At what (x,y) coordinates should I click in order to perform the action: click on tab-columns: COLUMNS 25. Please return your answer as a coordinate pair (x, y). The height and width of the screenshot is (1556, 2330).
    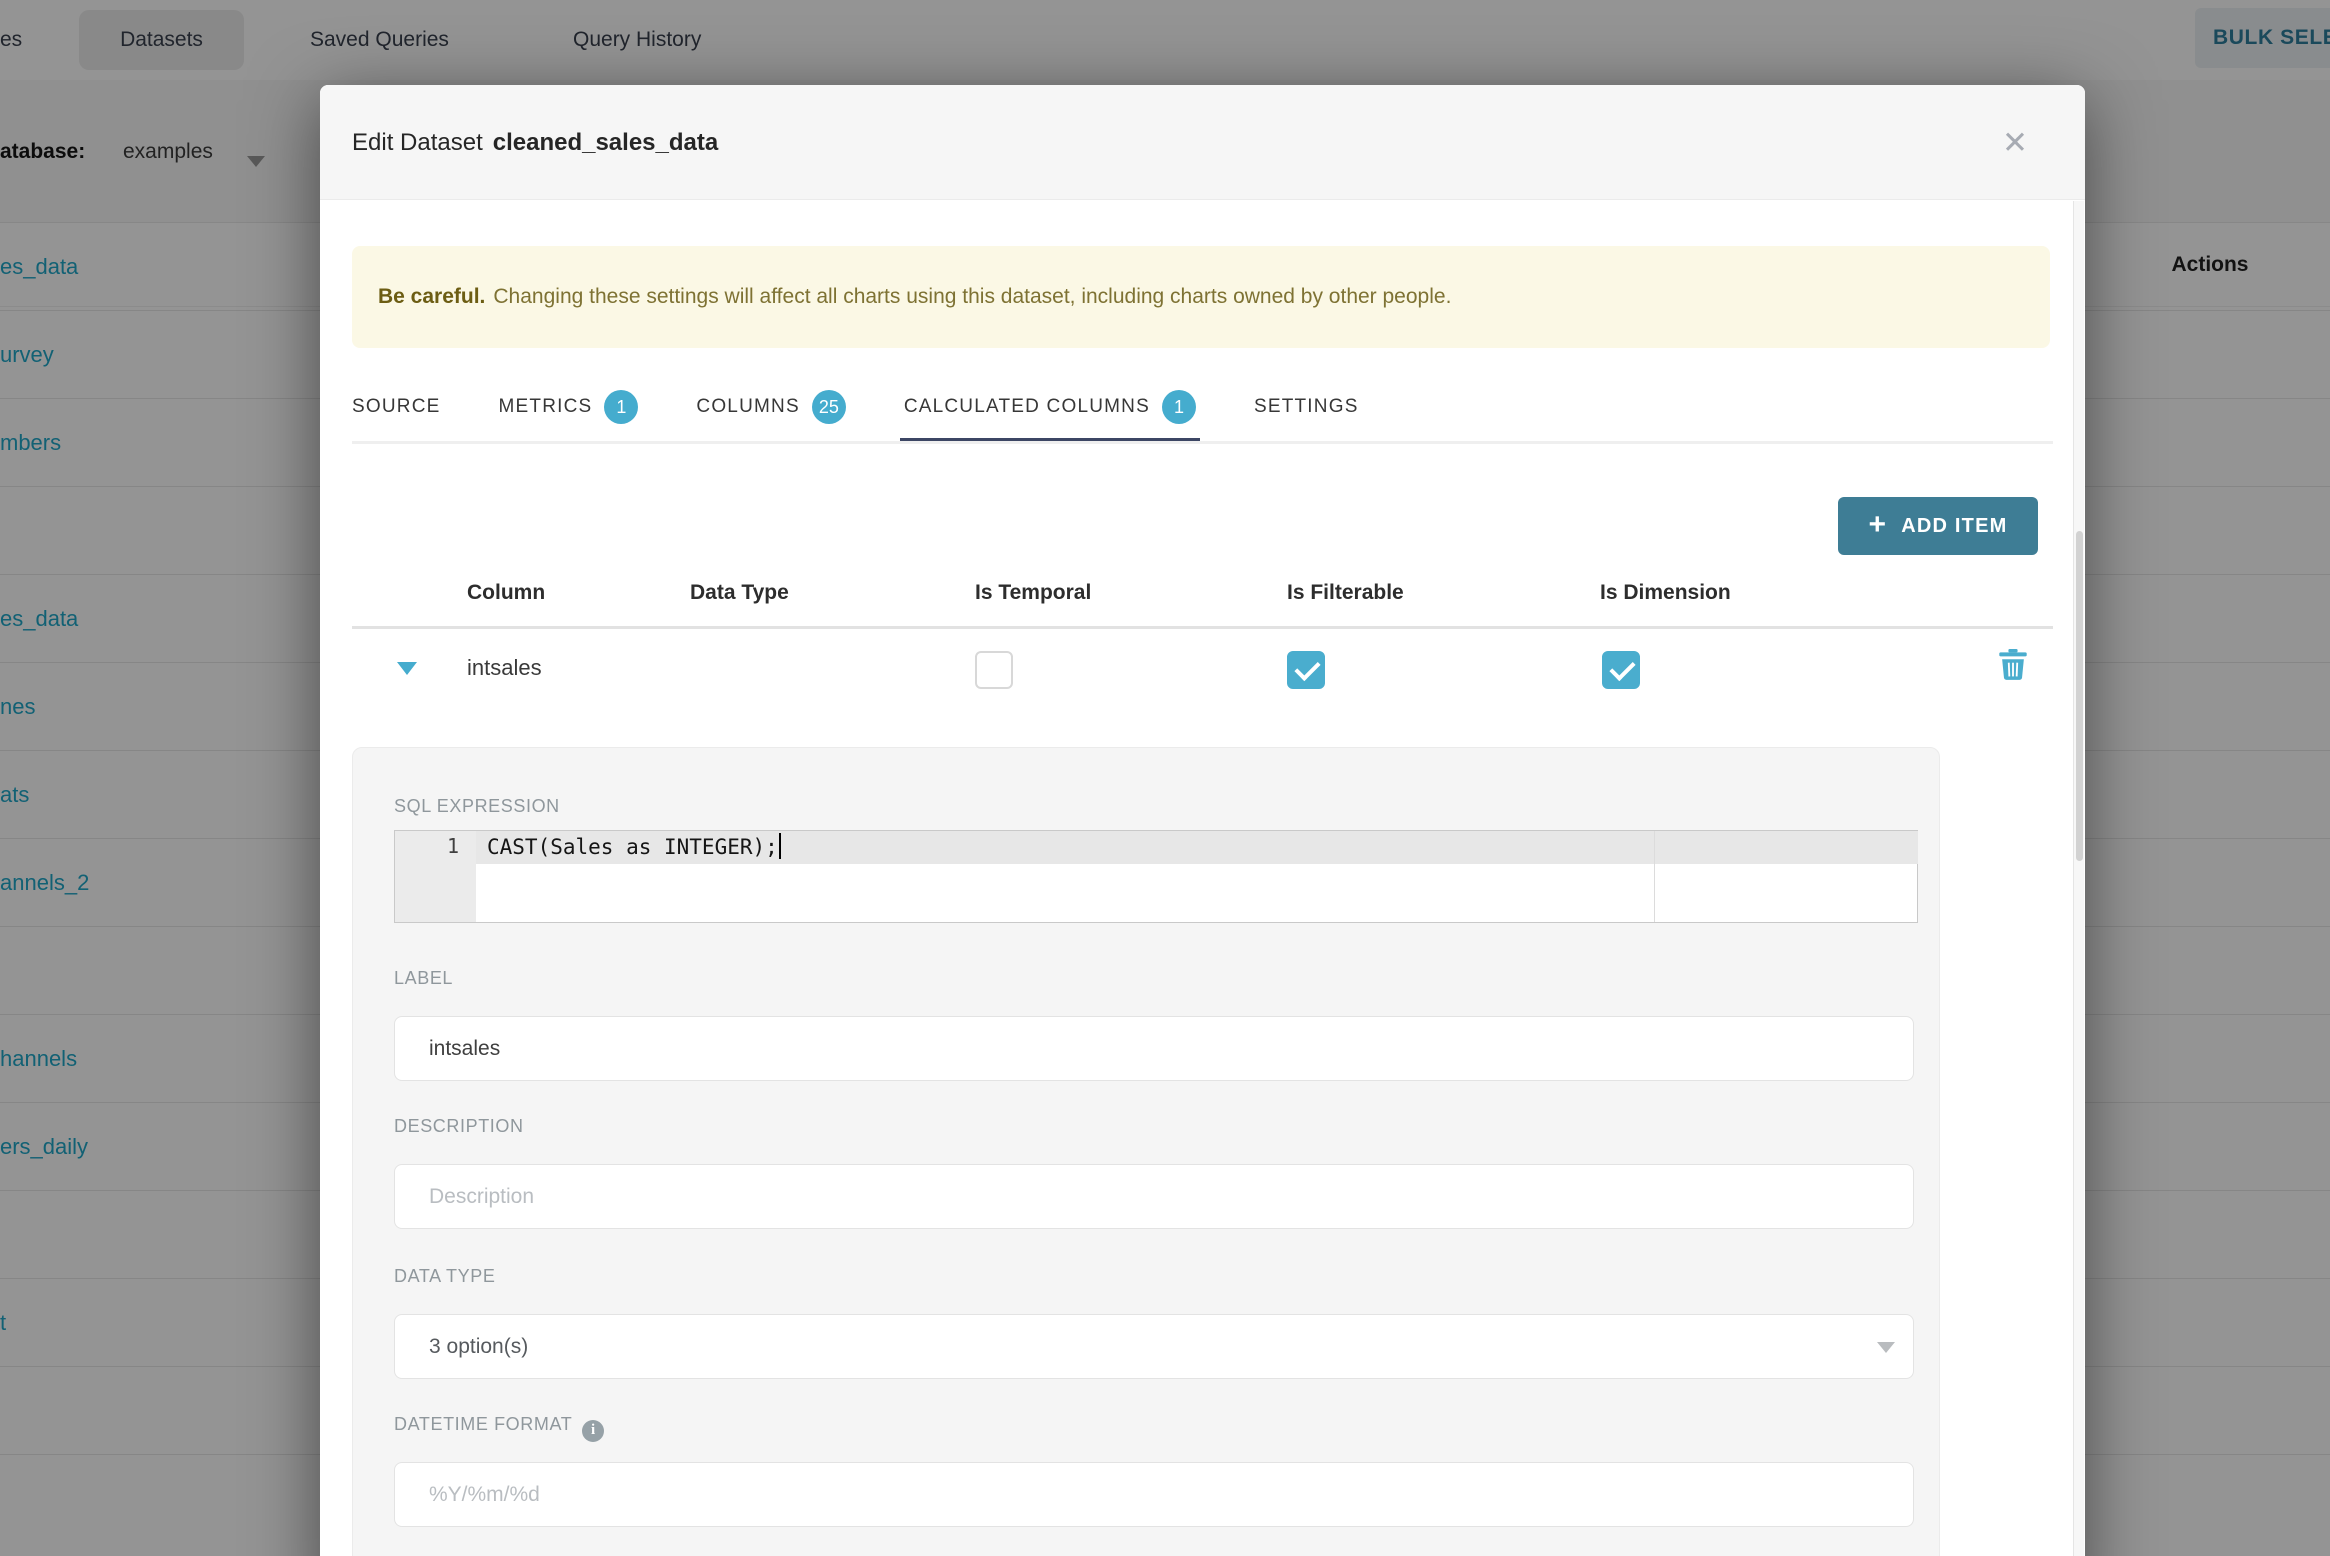
    Looking at the image, I should click on (771, 407).